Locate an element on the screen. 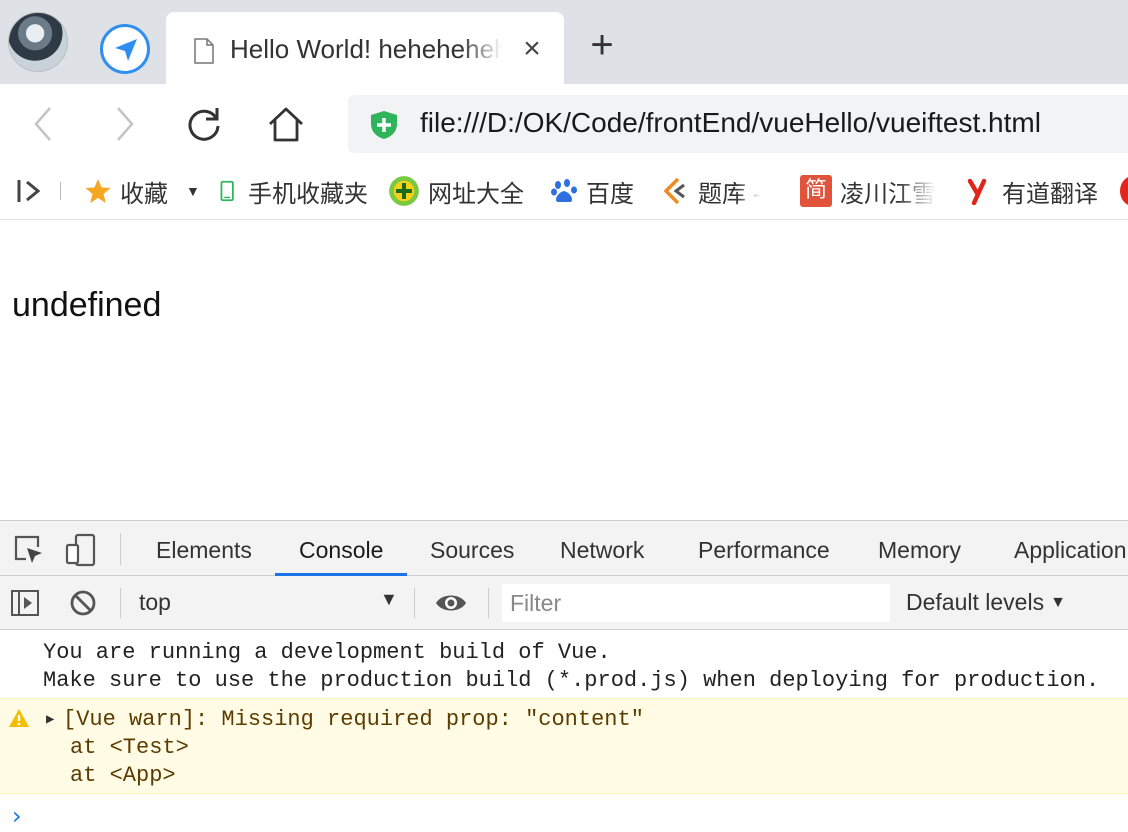  tab-performance: Performance is located at coordinates (764, 548).